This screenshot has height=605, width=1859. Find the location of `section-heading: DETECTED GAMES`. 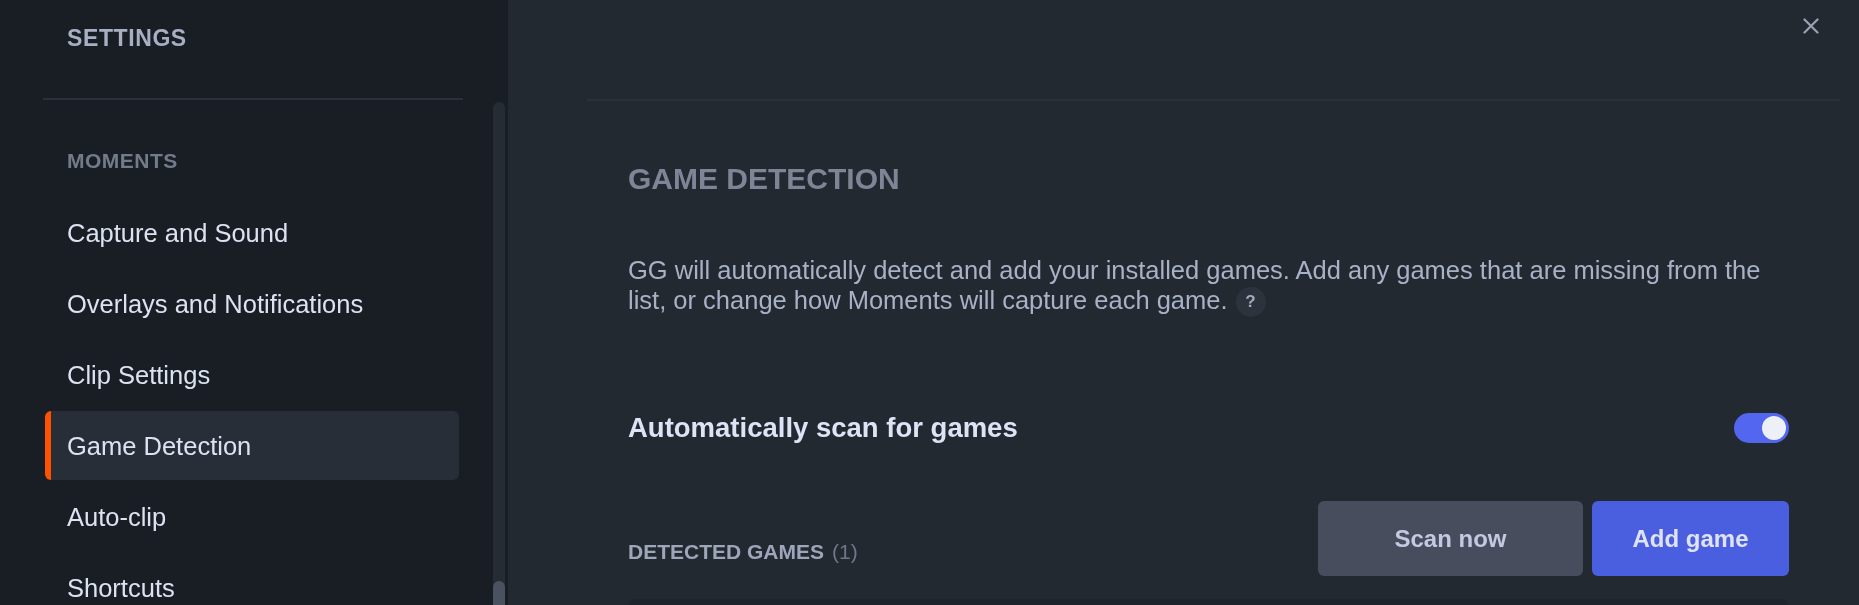

section-heading: DETECTED GAMES is located at coordinates (726, 552).